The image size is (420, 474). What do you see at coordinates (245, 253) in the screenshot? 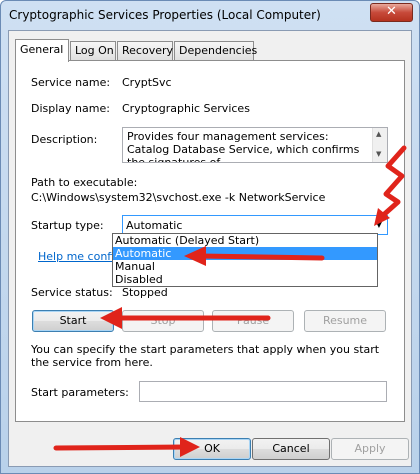
I see `startup-option-automatic: Automatic` at bounding box center [245, 253].